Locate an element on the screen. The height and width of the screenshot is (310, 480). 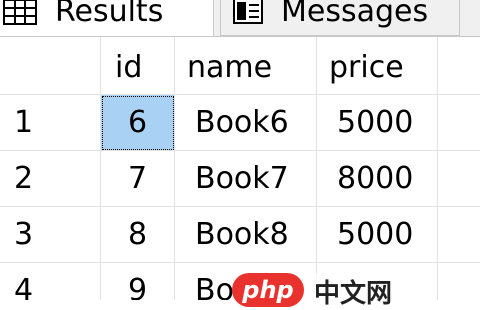
cell-name: Book6 is located at coordinates (246, 123).